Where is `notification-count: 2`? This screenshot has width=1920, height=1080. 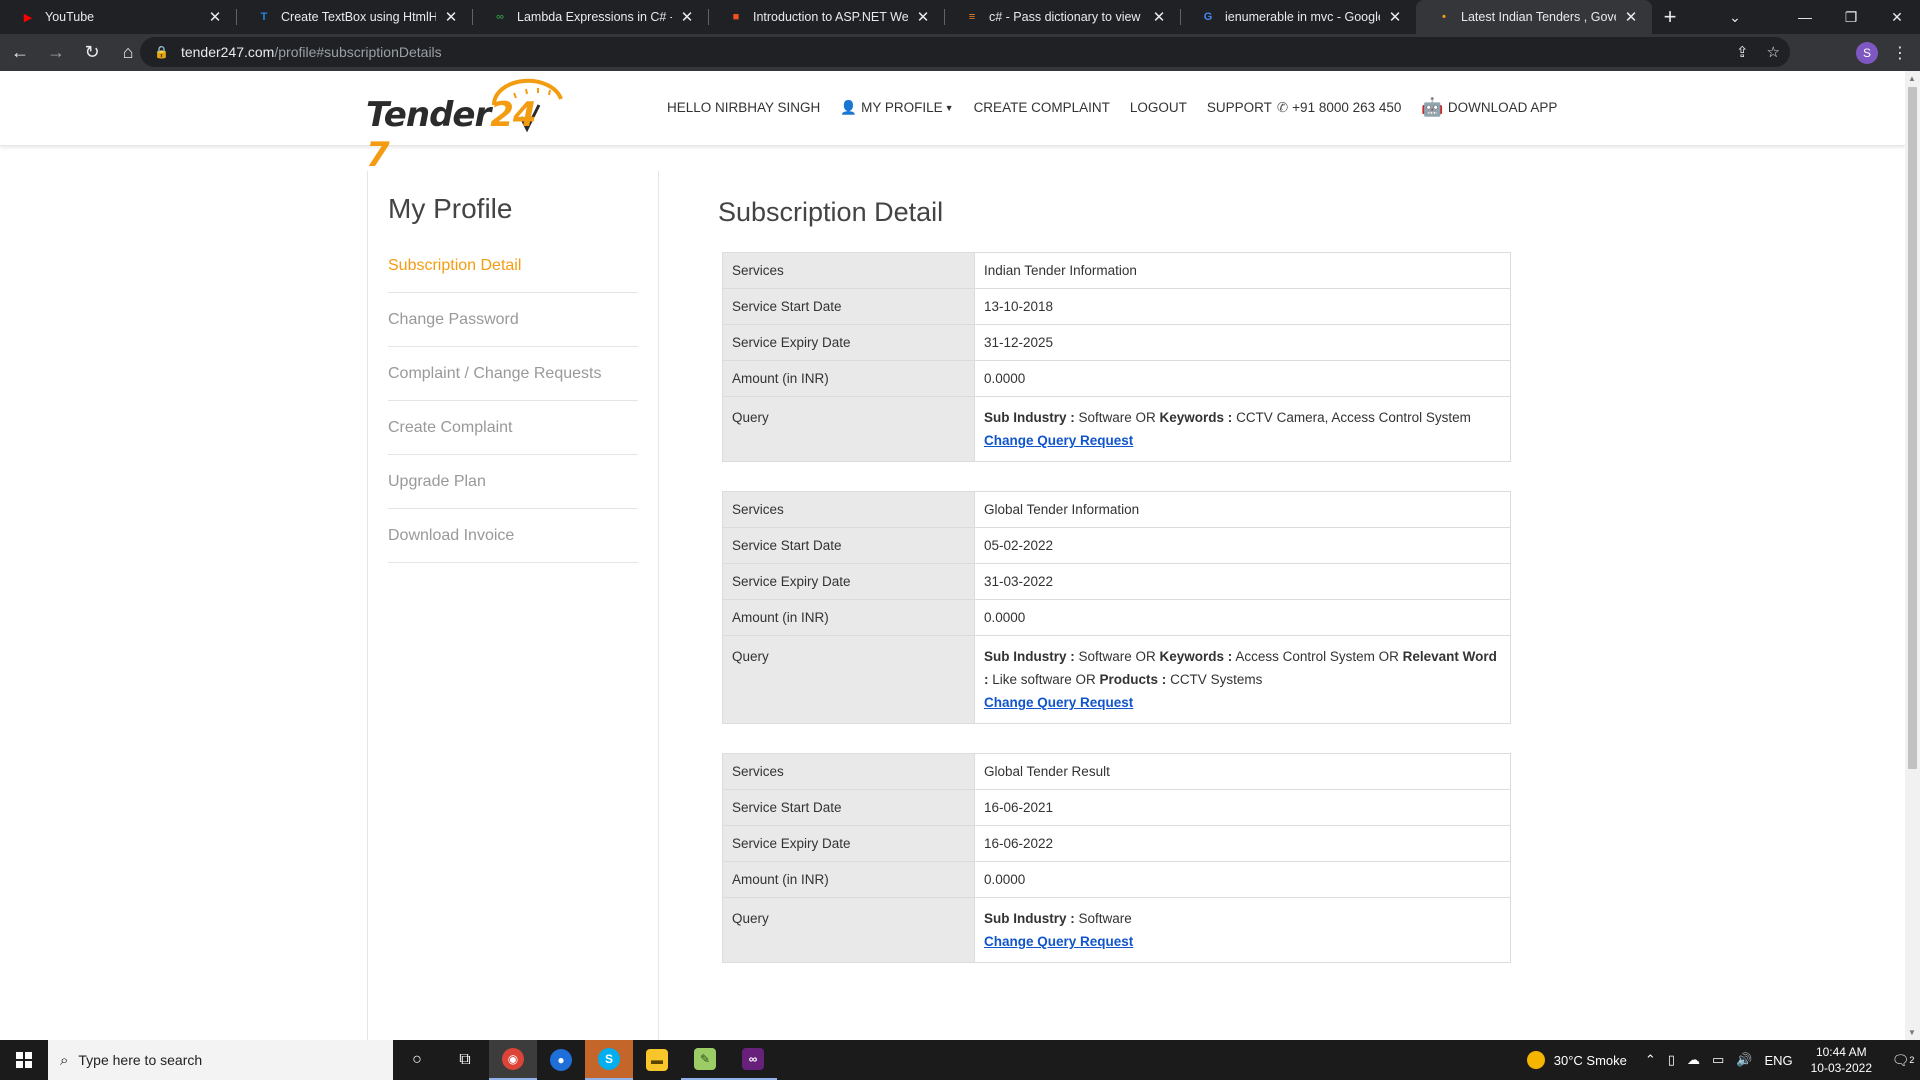
notification-count: 2 is located at coordinates (1912, 1060).